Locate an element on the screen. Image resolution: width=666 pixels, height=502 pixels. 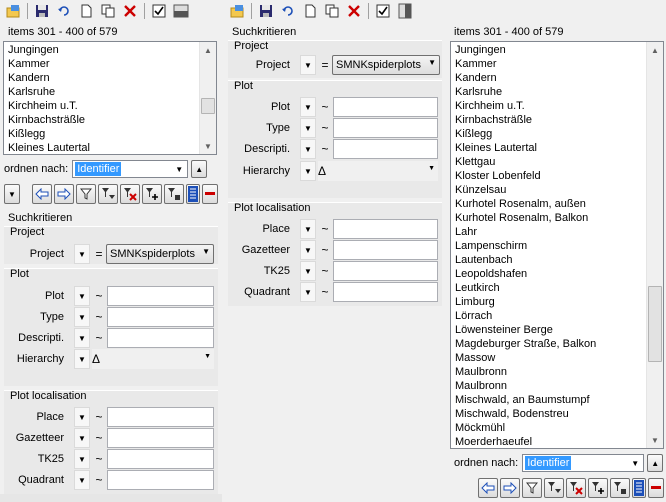
quadrant-input is located at coordinates (160, 480).